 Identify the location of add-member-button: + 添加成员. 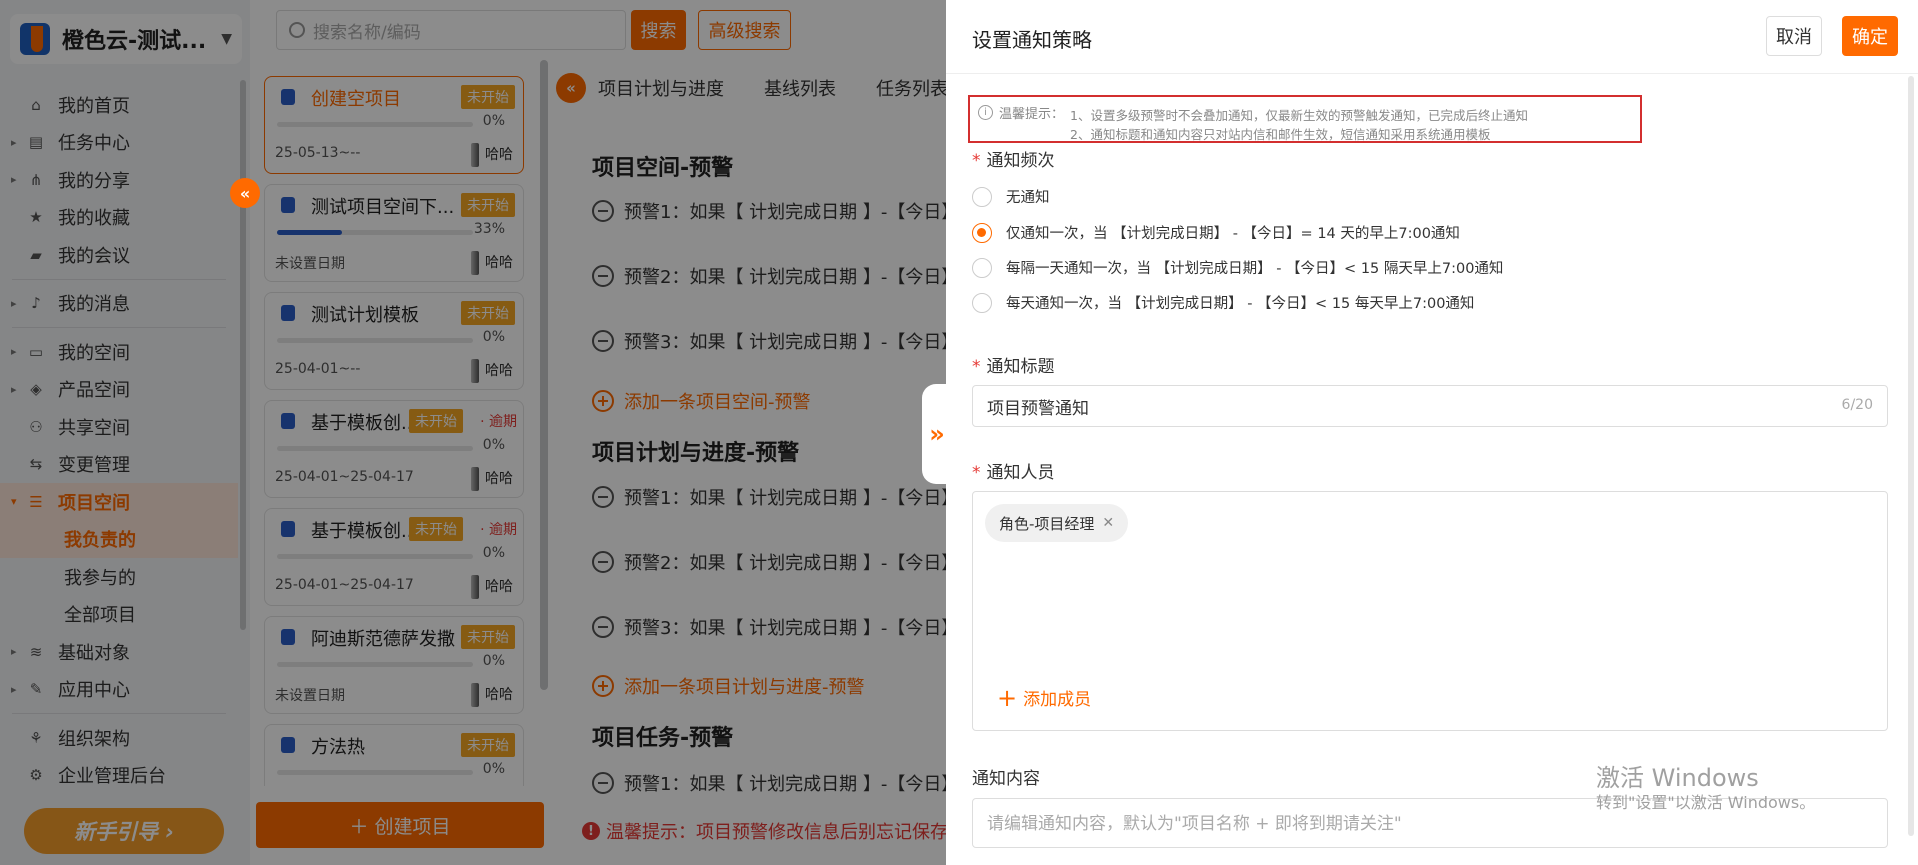
(1044, 697).